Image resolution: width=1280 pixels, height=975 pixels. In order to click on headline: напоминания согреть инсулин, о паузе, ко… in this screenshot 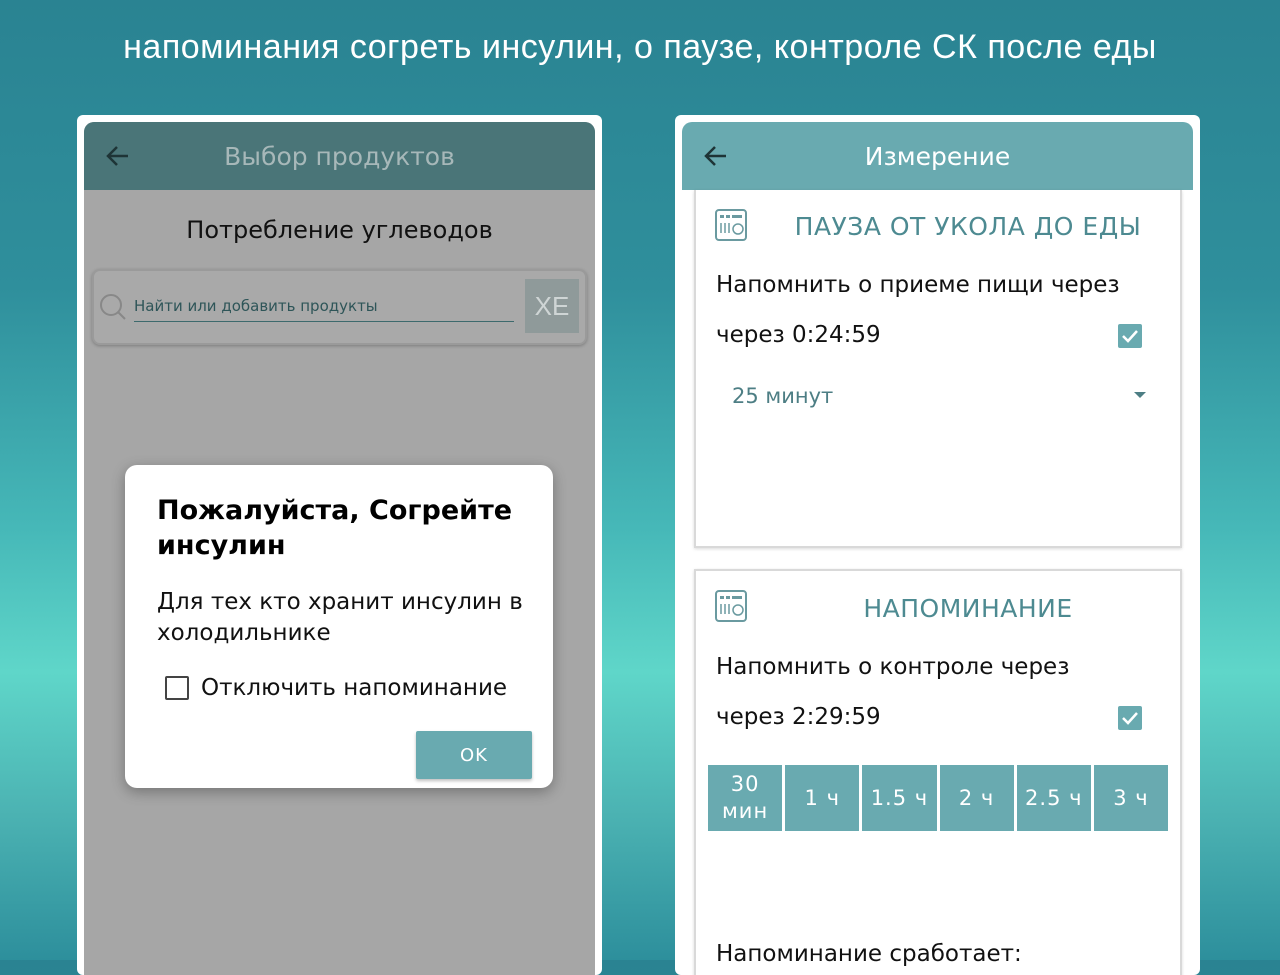, I will do `click(640, 47)`.